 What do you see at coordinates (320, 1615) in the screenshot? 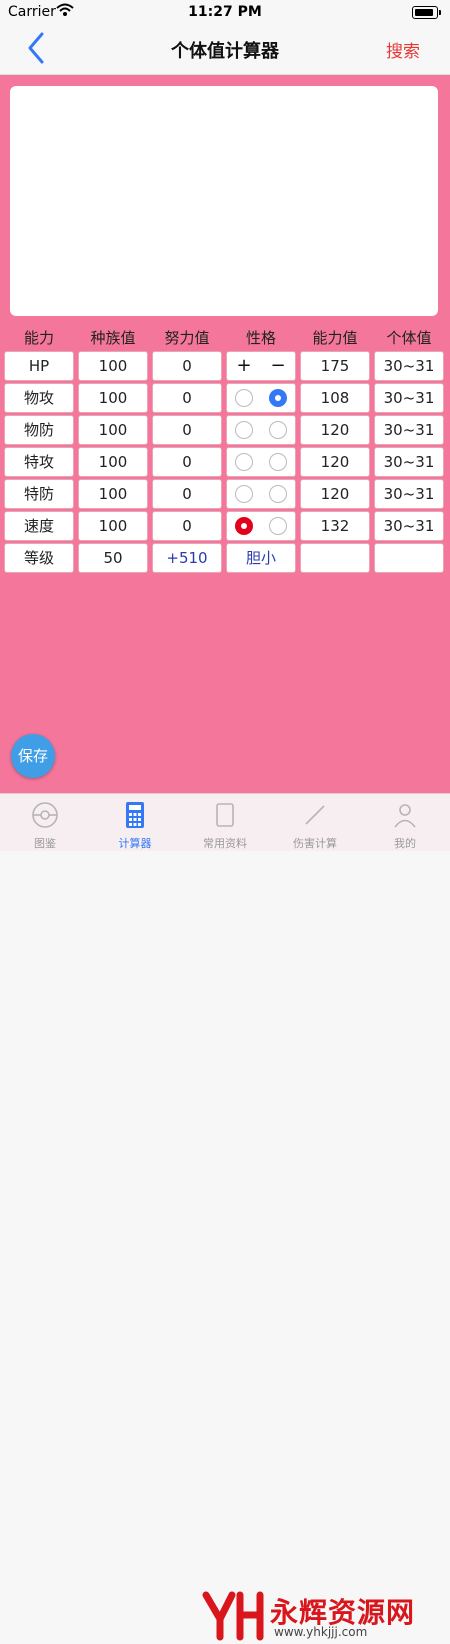
I see `watermark: 永辉资源网 www.yhkjjj.com` at bounding box center [320, 1615].